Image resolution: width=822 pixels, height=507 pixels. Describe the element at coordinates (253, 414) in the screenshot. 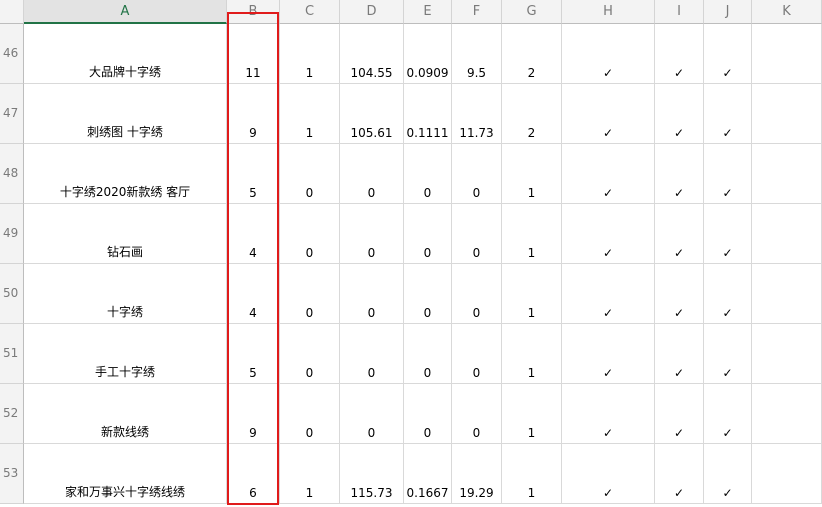

I see `cell-b52: 9` at that location.